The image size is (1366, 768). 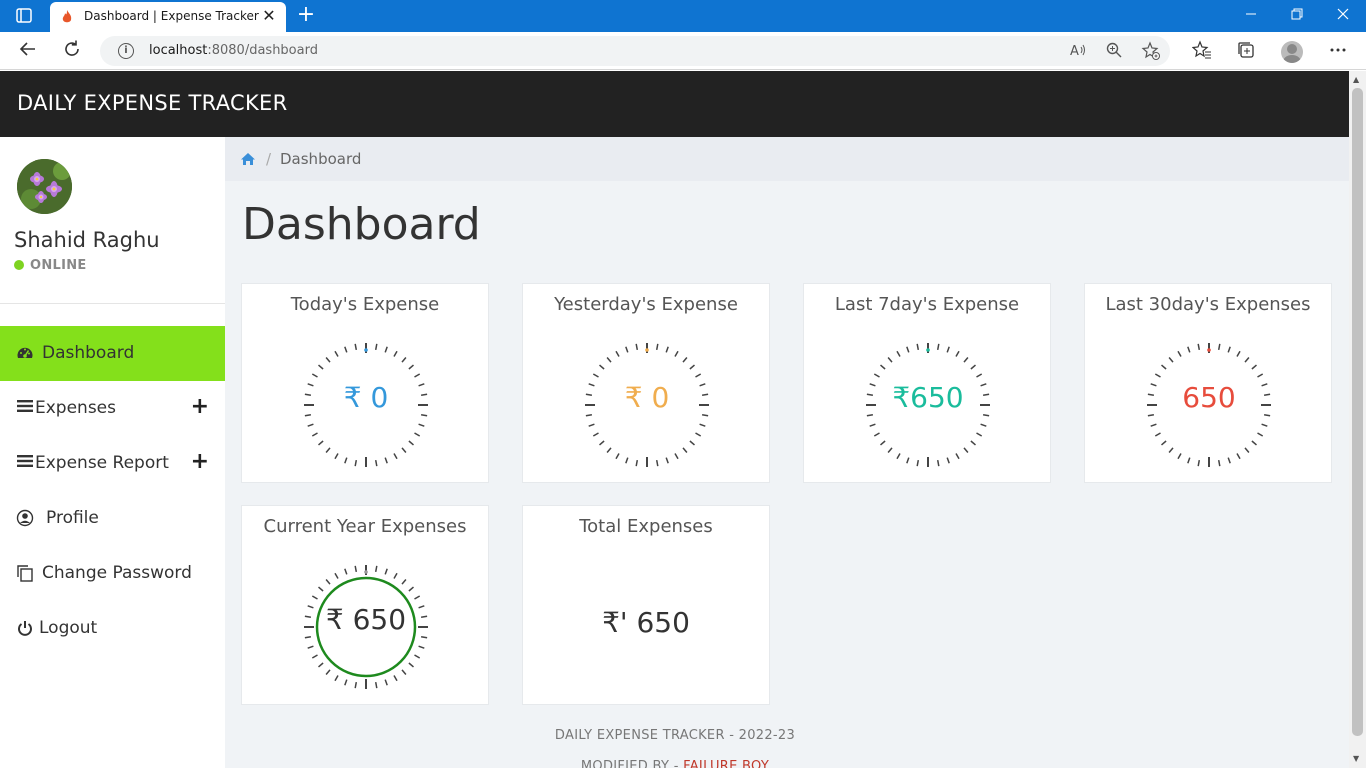 What do you see at coordinates (1292, 52) in the screenshot?
I see `profile-icon` at bounding box center [1292, 52].